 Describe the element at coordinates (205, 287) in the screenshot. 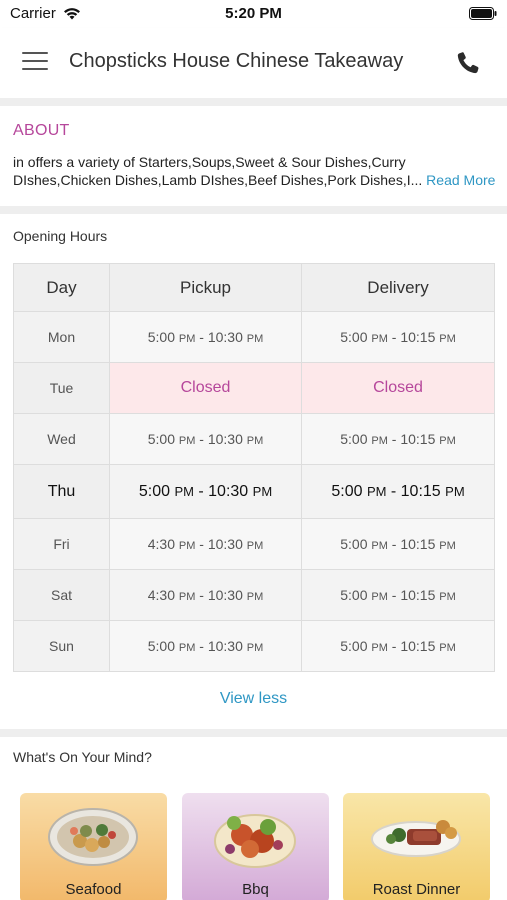

I see `column-header-pickup: Pickup` at that location.